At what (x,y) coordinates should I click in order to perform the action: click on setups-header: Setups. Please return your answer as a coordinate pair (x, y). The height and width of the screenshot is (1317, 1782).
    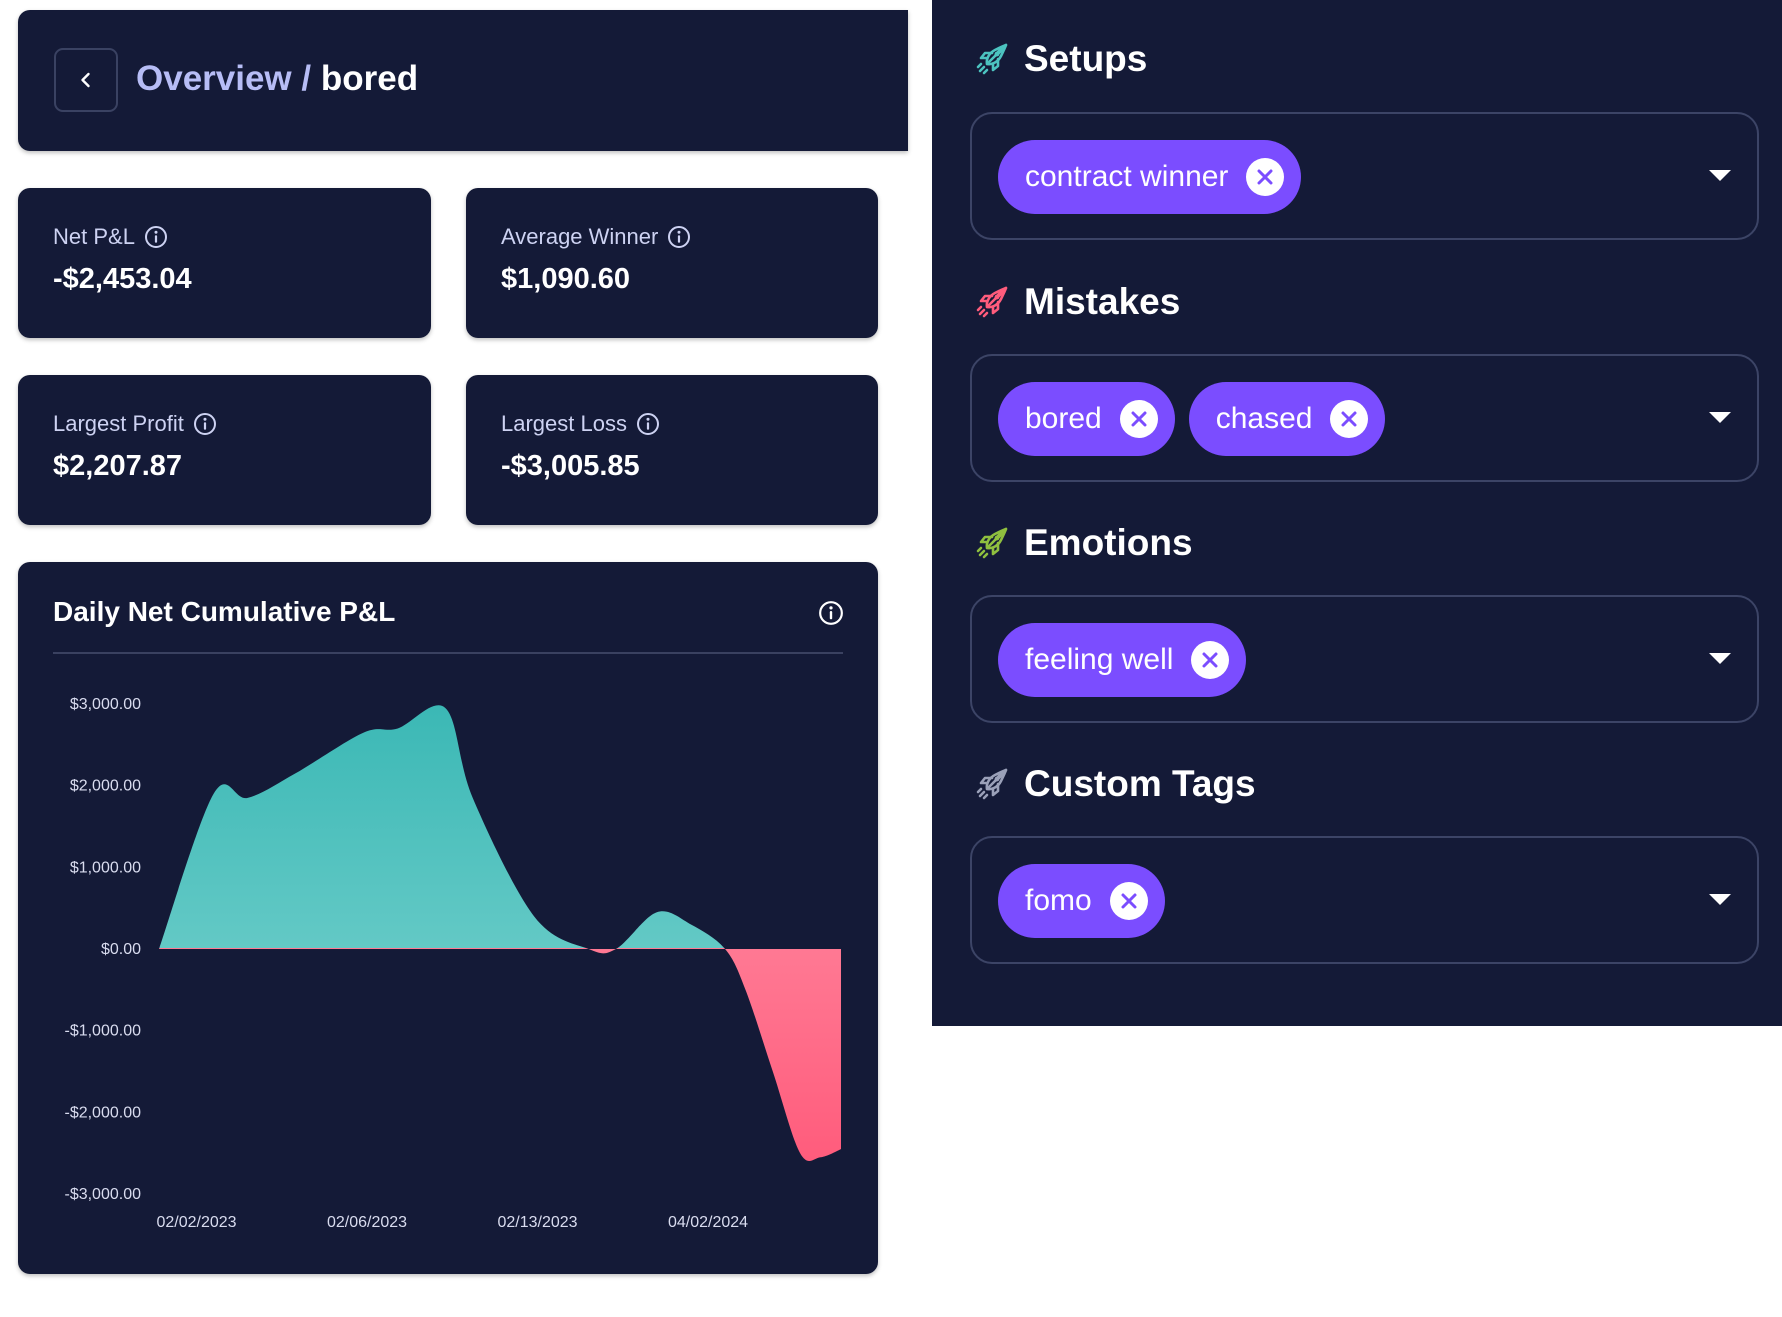
    Looking at the image, I should click on (1060, 59).